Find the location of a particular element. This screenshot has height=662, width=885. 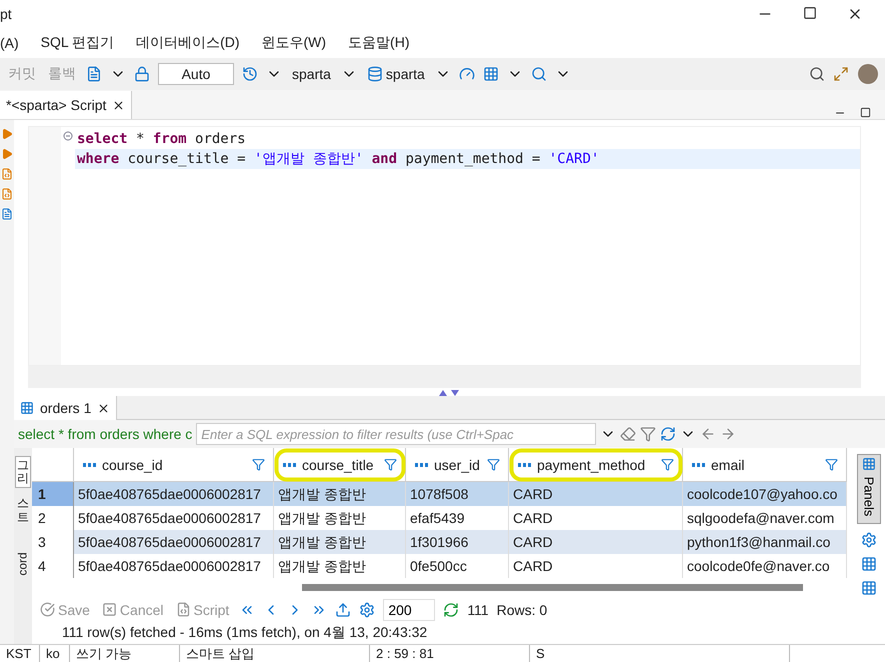

menu-item: SQL 편집기 is located at coordinates (77, 43).